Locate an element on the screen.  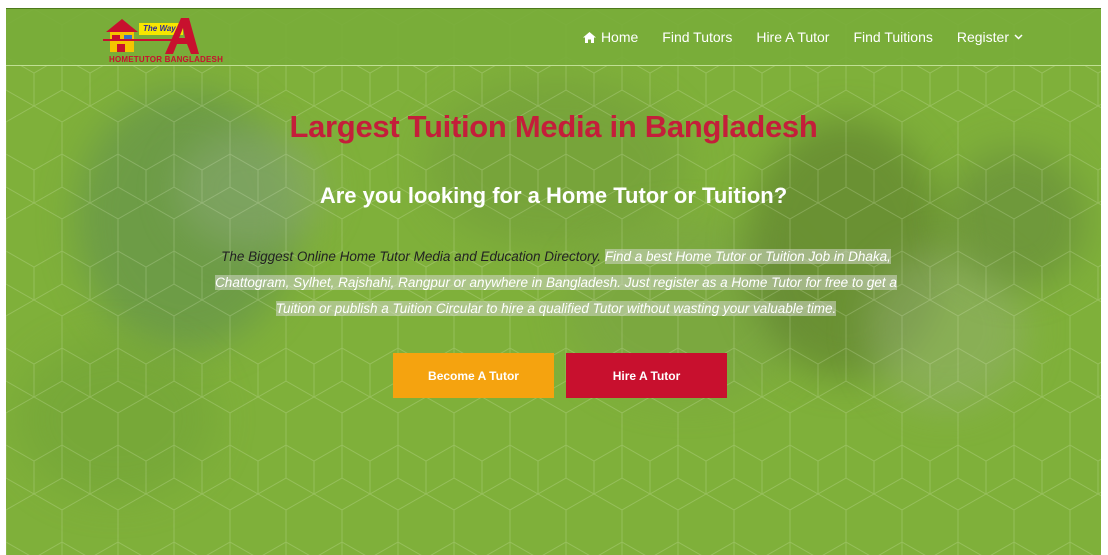
nav-item-home: Home is located at coordinates (610, 37).